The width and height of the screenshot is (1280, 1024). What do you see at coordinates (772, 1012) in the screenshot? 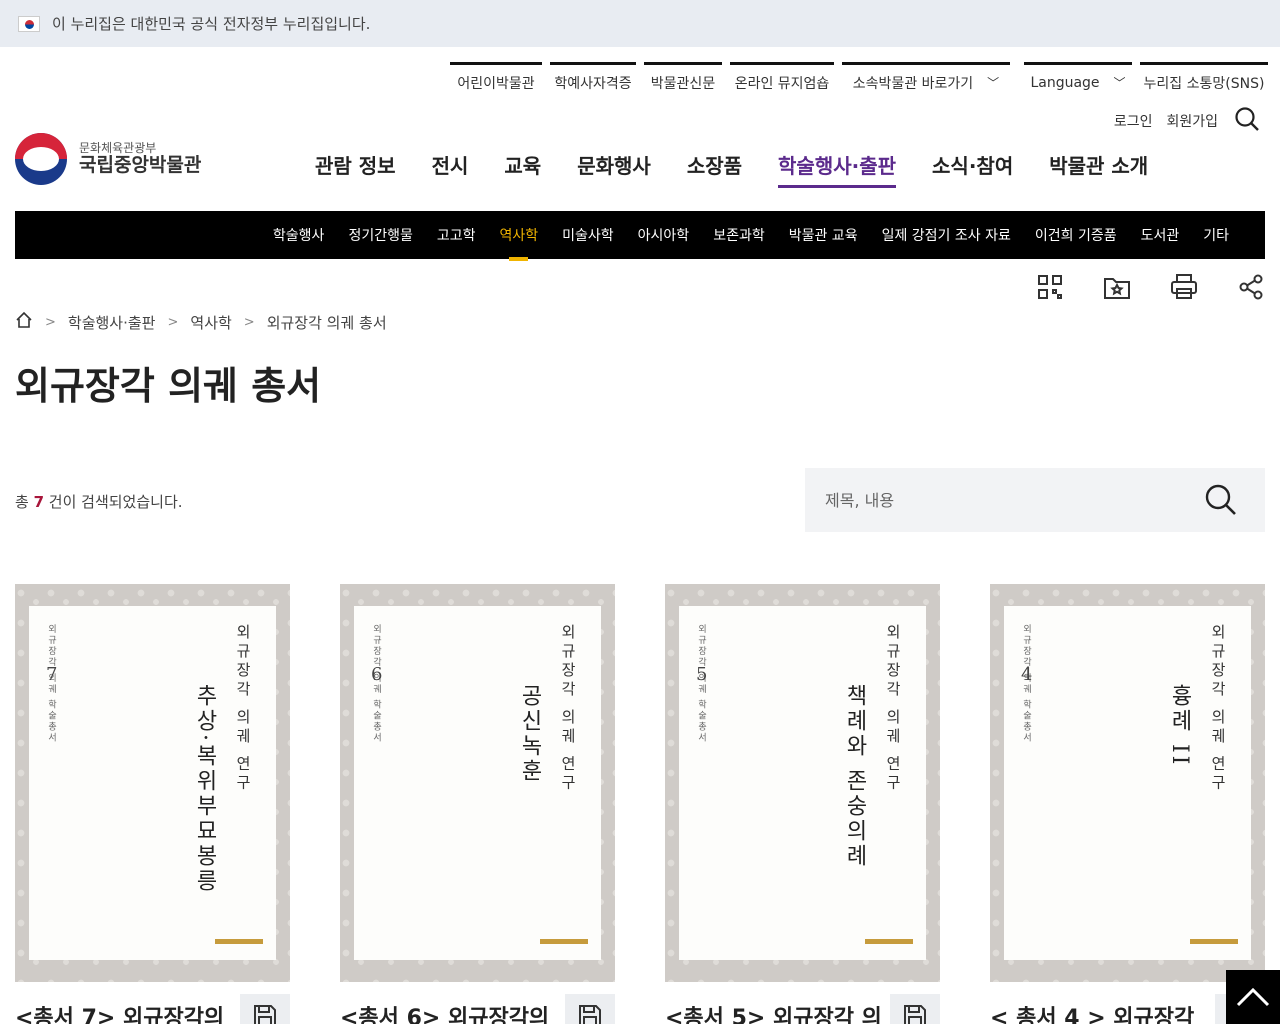
I see `book-title: <총서 5> 외규장각 의` at bounding box center [772, 1012].